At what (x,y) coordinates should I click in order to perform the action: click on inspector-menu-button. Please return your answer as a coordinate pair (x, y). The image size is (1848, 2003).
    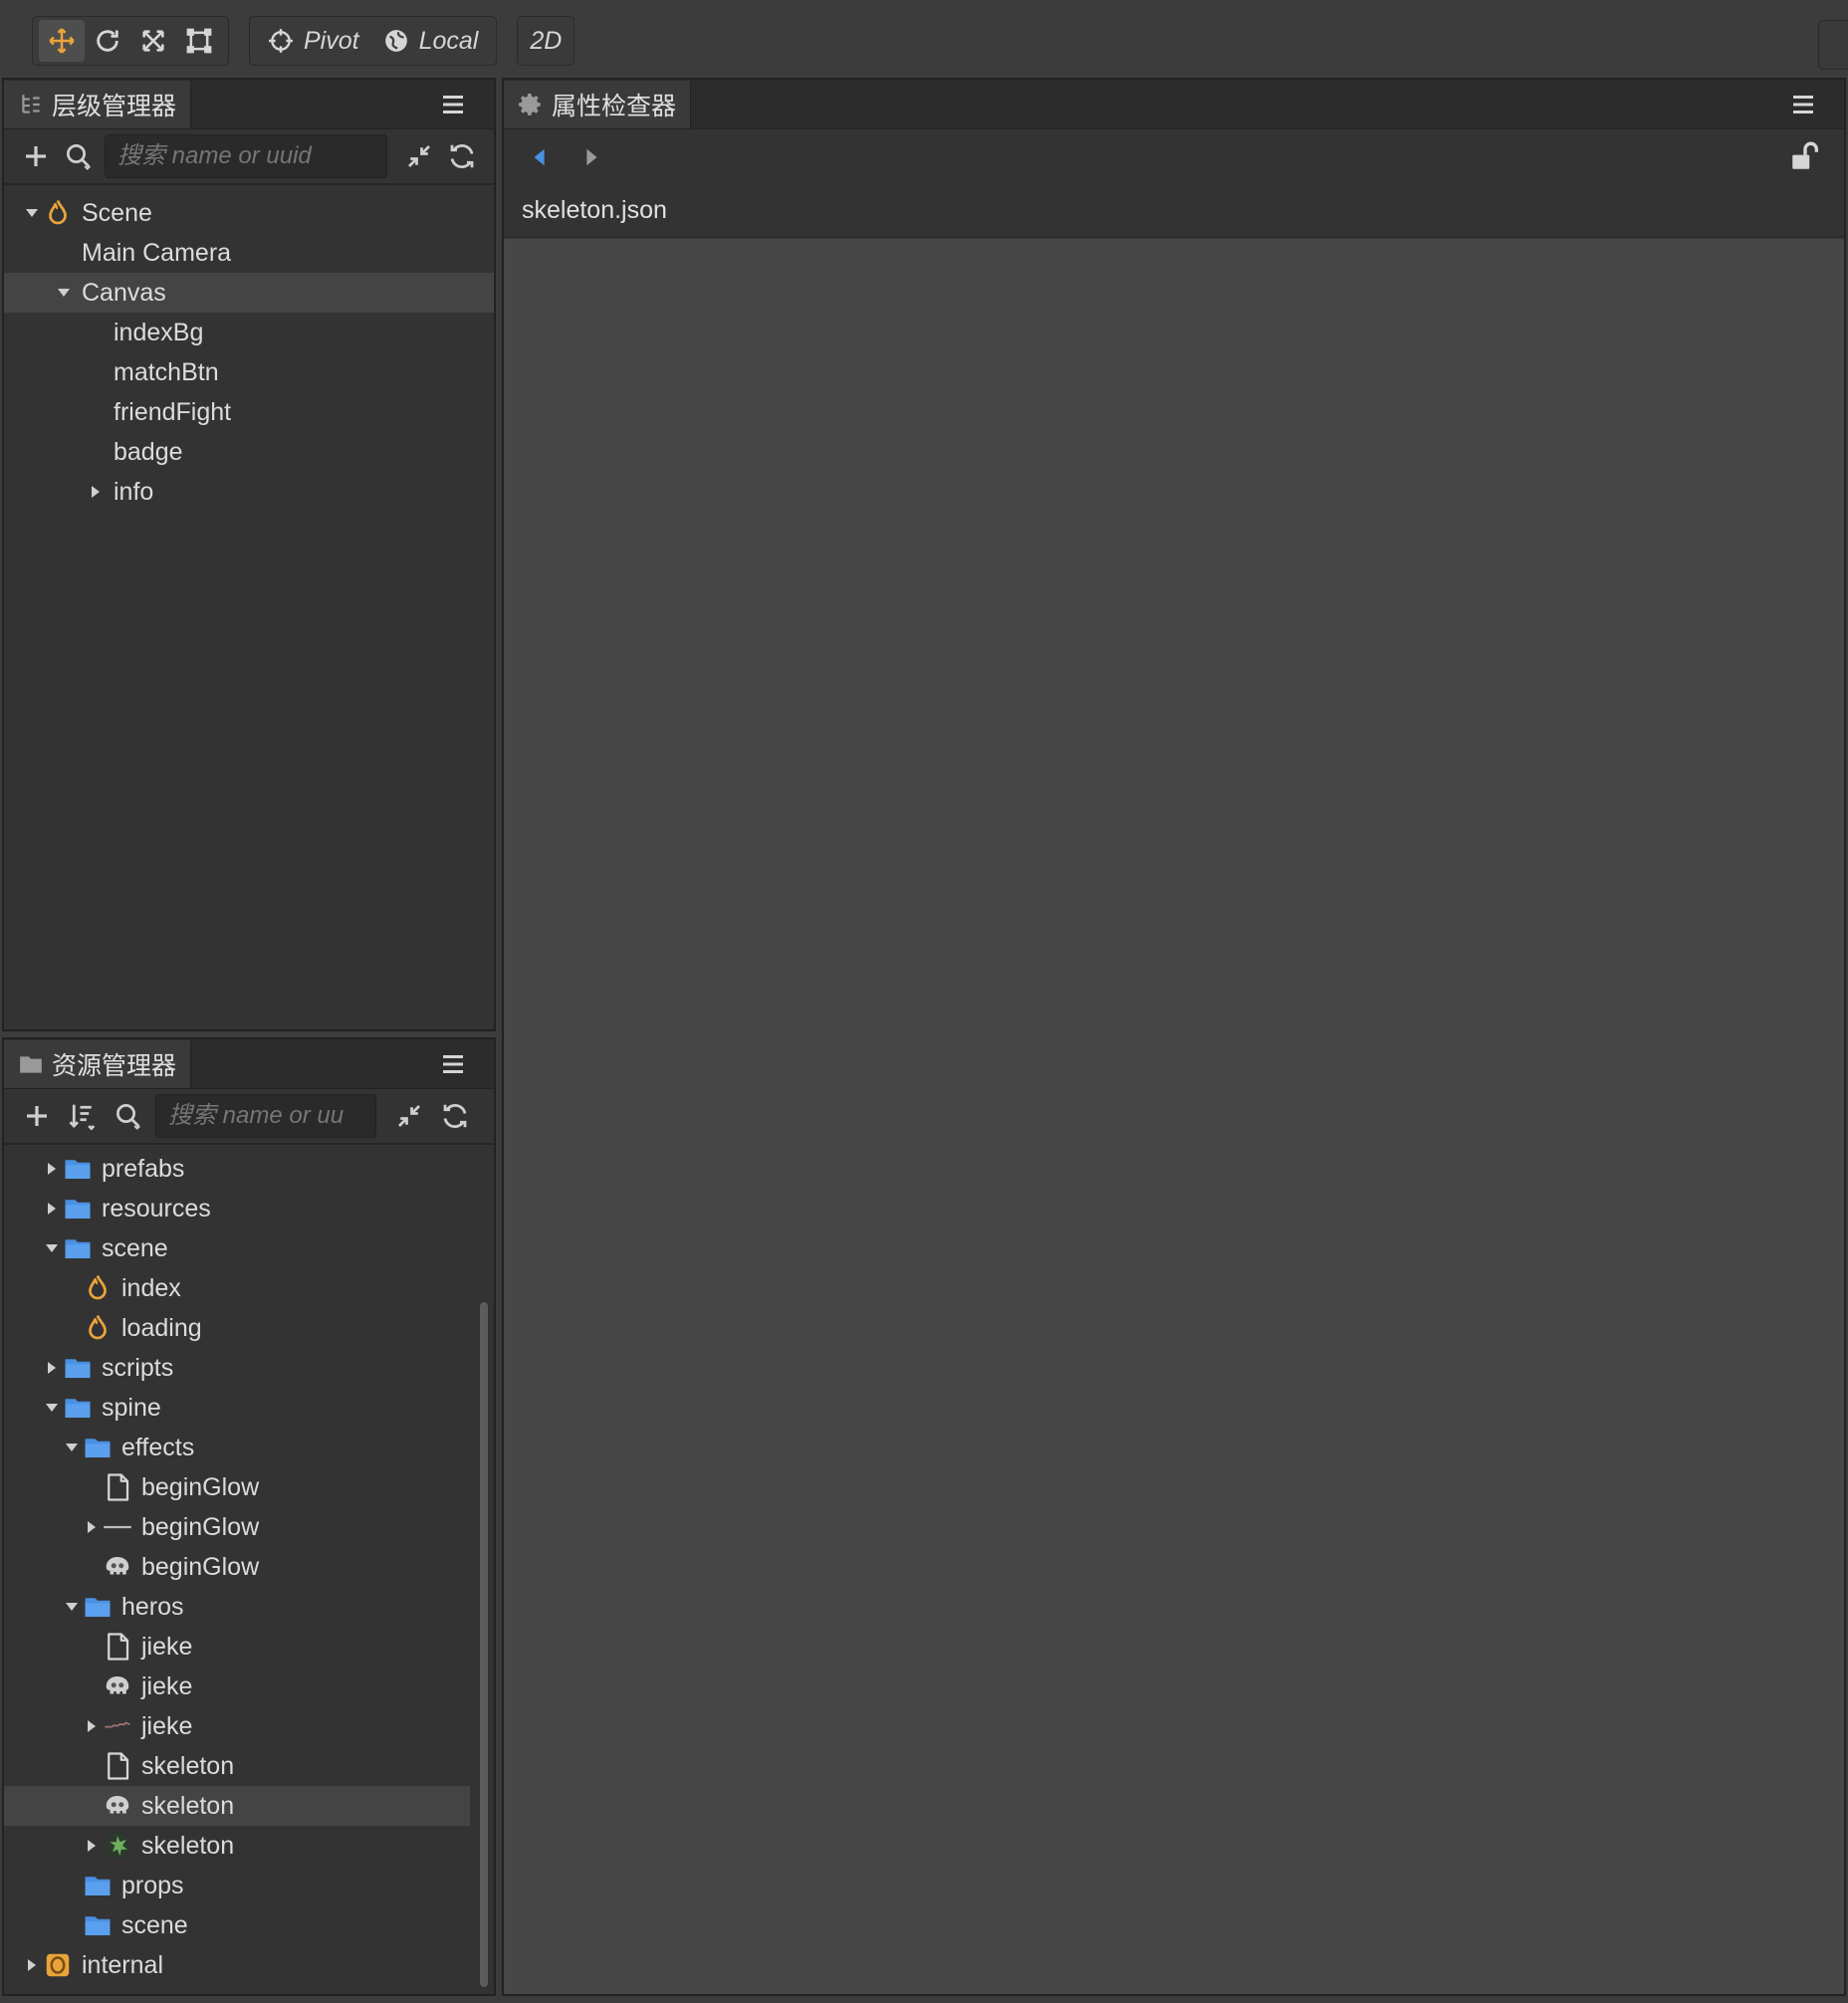
    Looking at the image, I should click on (1803, 104).